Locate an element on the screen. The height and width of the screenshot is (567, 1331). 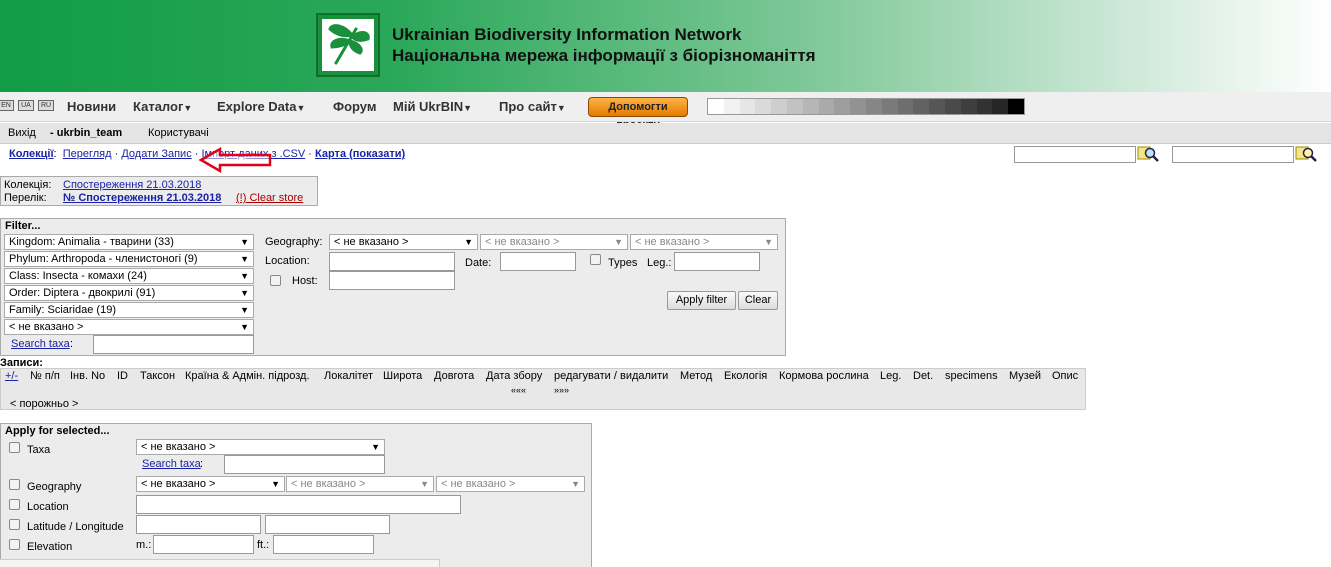
clear-filter-button: Clear is located at coordinates (758, 300).